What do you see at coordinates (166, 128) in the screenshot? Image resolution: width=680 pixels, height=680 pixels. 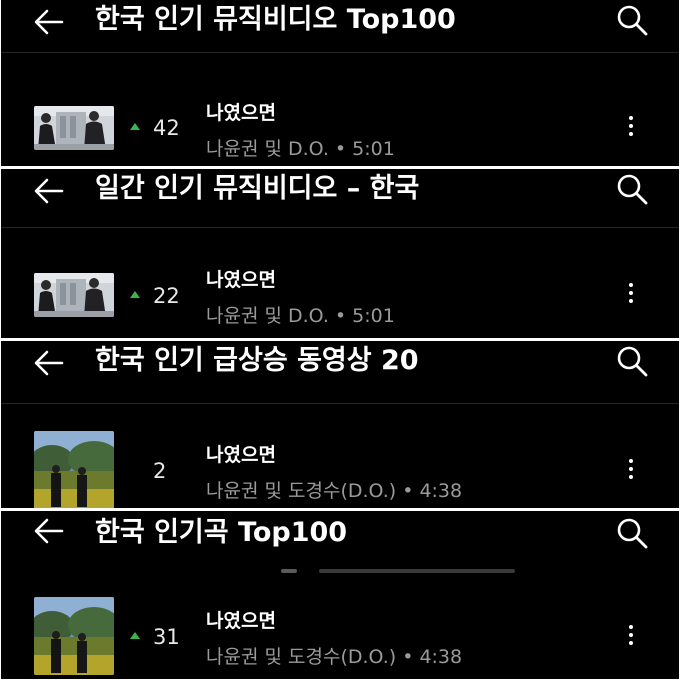 I see `rank-number: 42` at bounding box center [166, 128].